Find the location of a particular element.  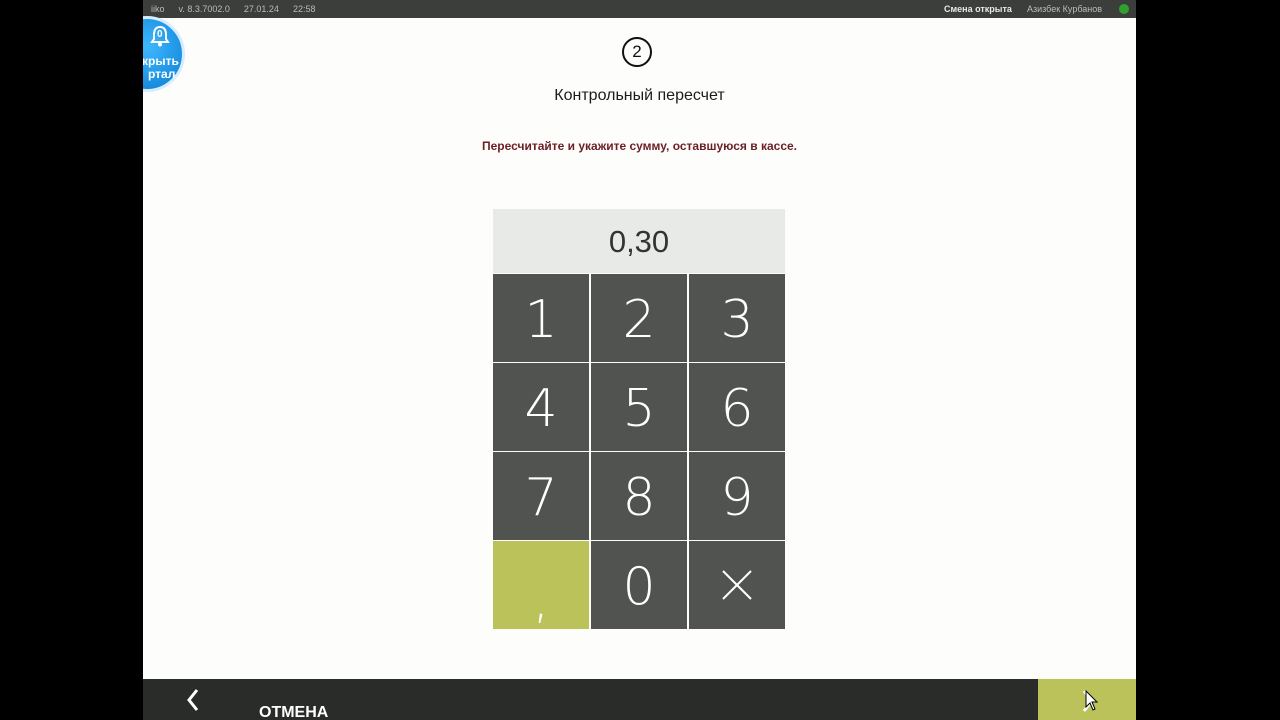

key-4: 4 is located at coordinates (541, 407).